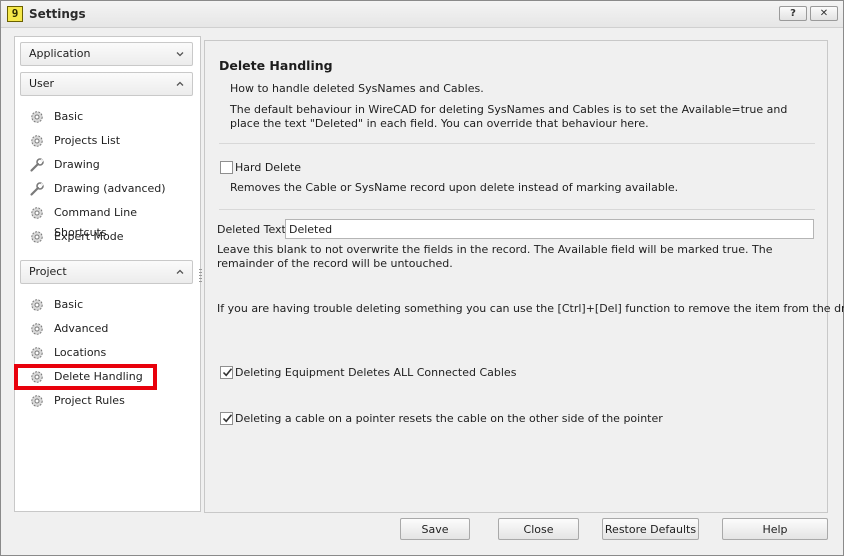 Image resolution: width=844 pixels, height=556 pixels. I want to click on pointer-reset-checkbox, so click(226, 418).